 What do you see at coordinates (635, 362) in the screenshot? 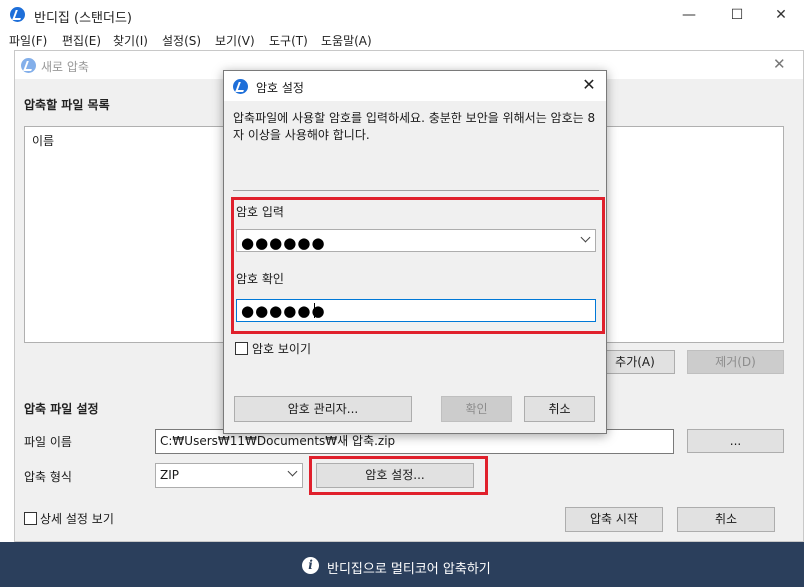
I see `add-button: 추가(A)` at bounding box center [635, 362].